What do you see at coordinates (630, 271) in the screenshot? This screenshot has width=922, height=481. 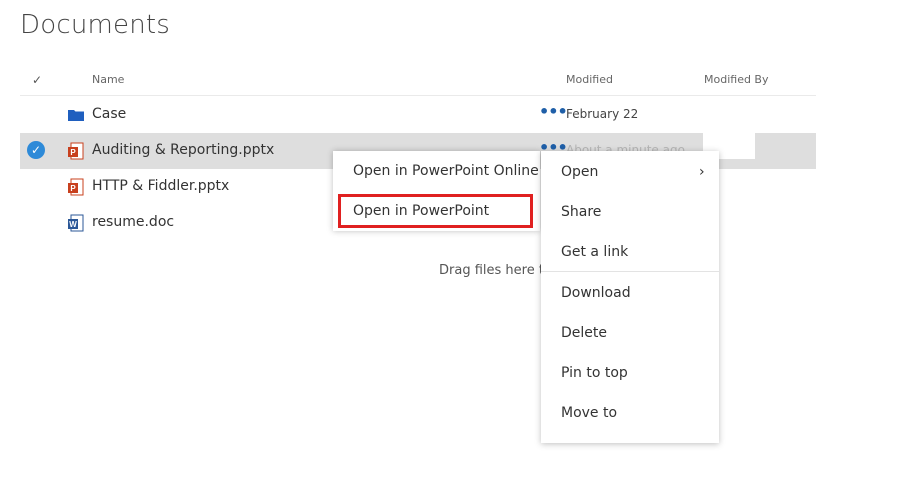 I see `menu-divider` at bounding box center [630, 271].